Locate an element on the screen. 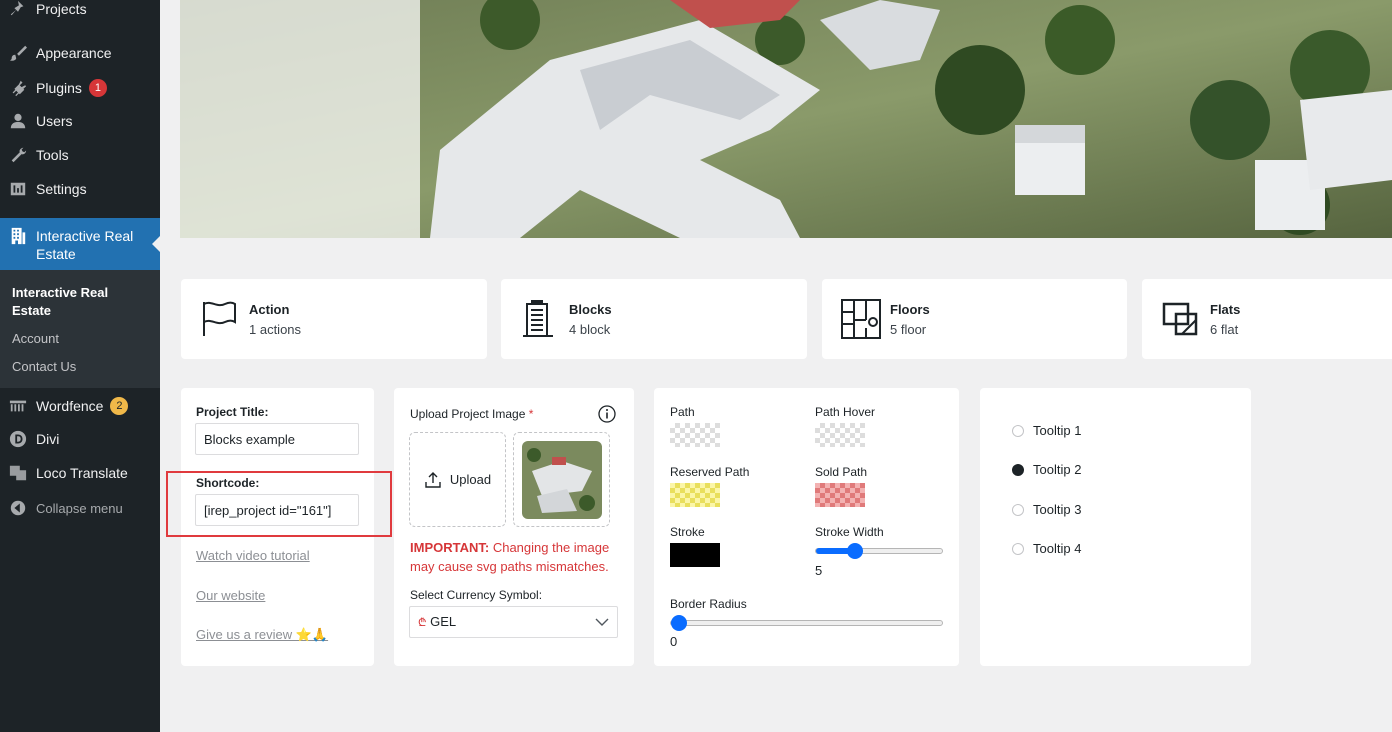 This screenshot has width=1392, height=732. upload-button: Upload is located at coordinates (457, 479).